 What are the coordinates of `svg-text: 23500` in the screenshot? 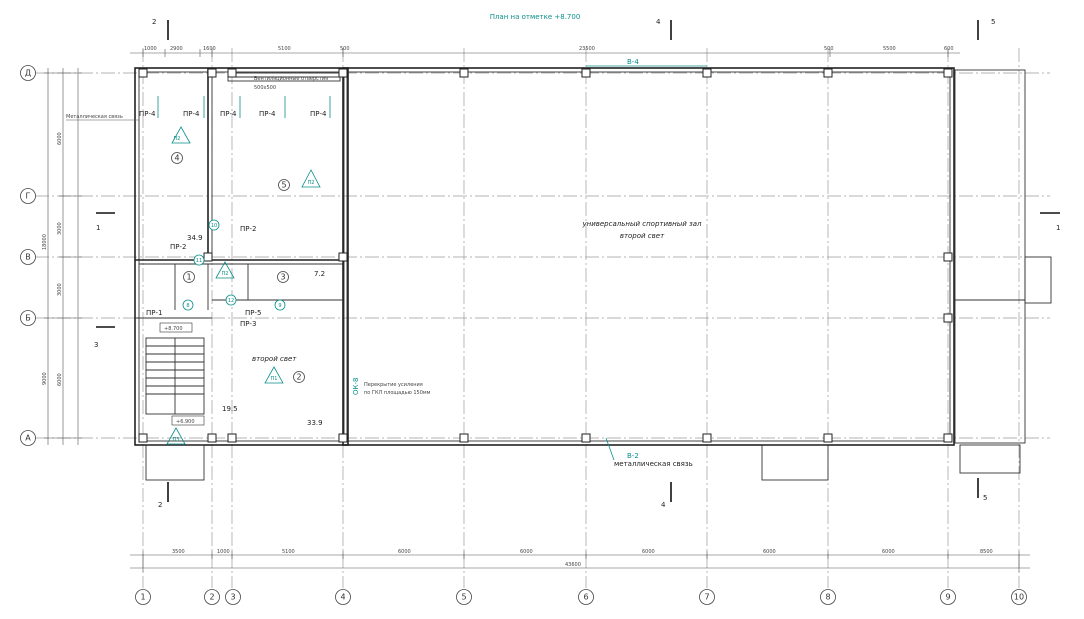 It's located at (587, 49).